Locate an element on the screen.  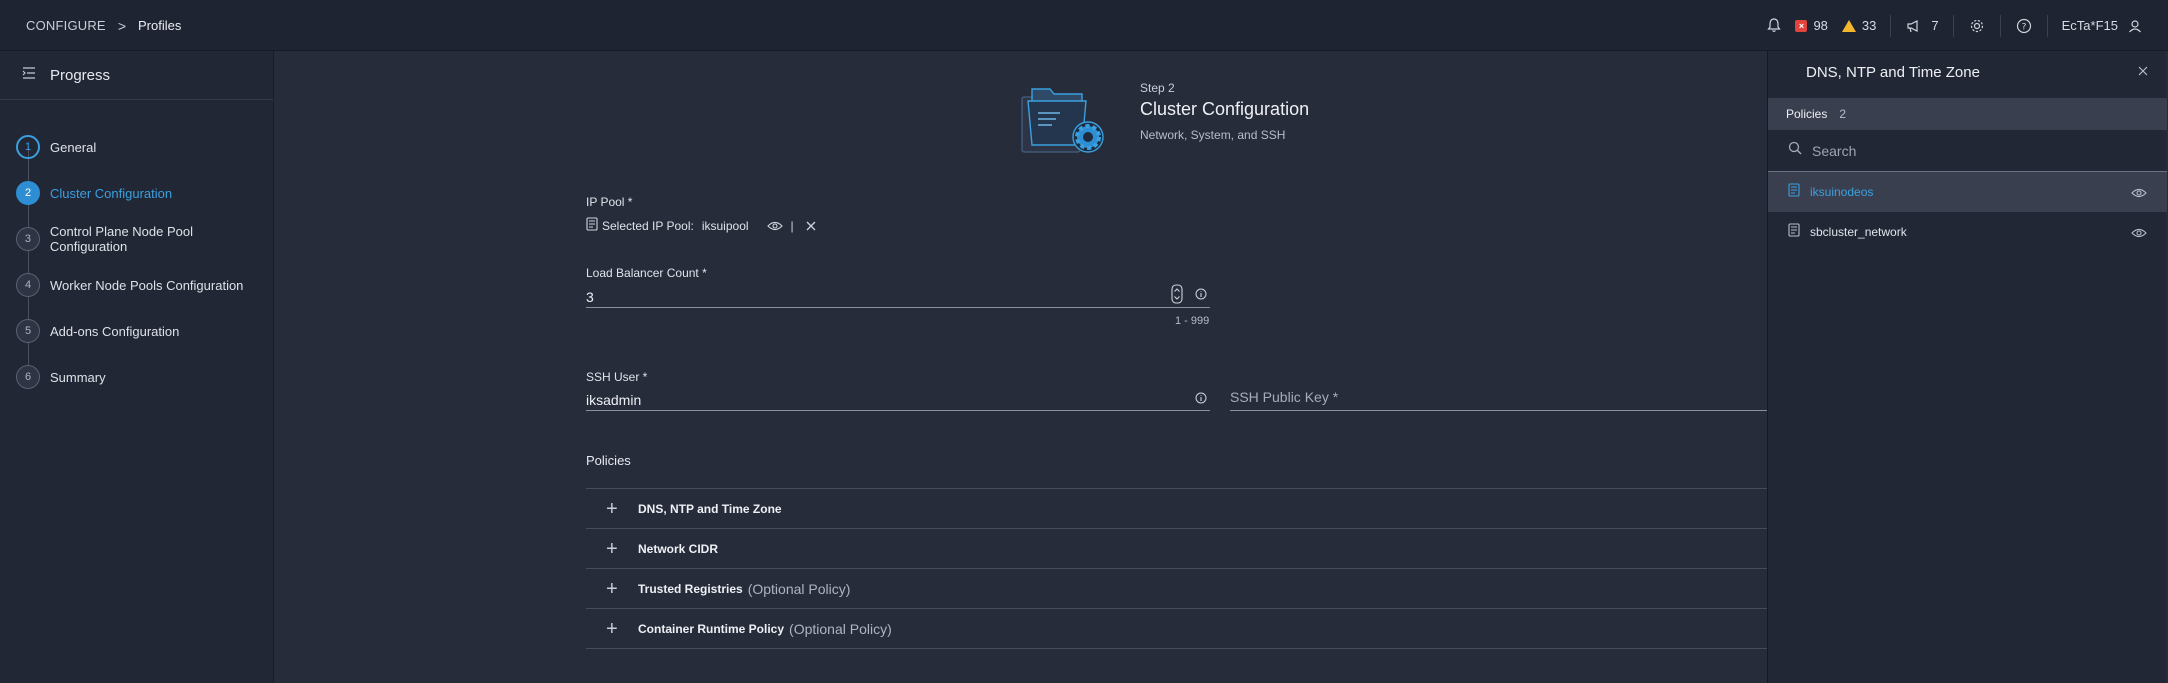
cluster-config-illustration is located at coordinates (1075, 124).